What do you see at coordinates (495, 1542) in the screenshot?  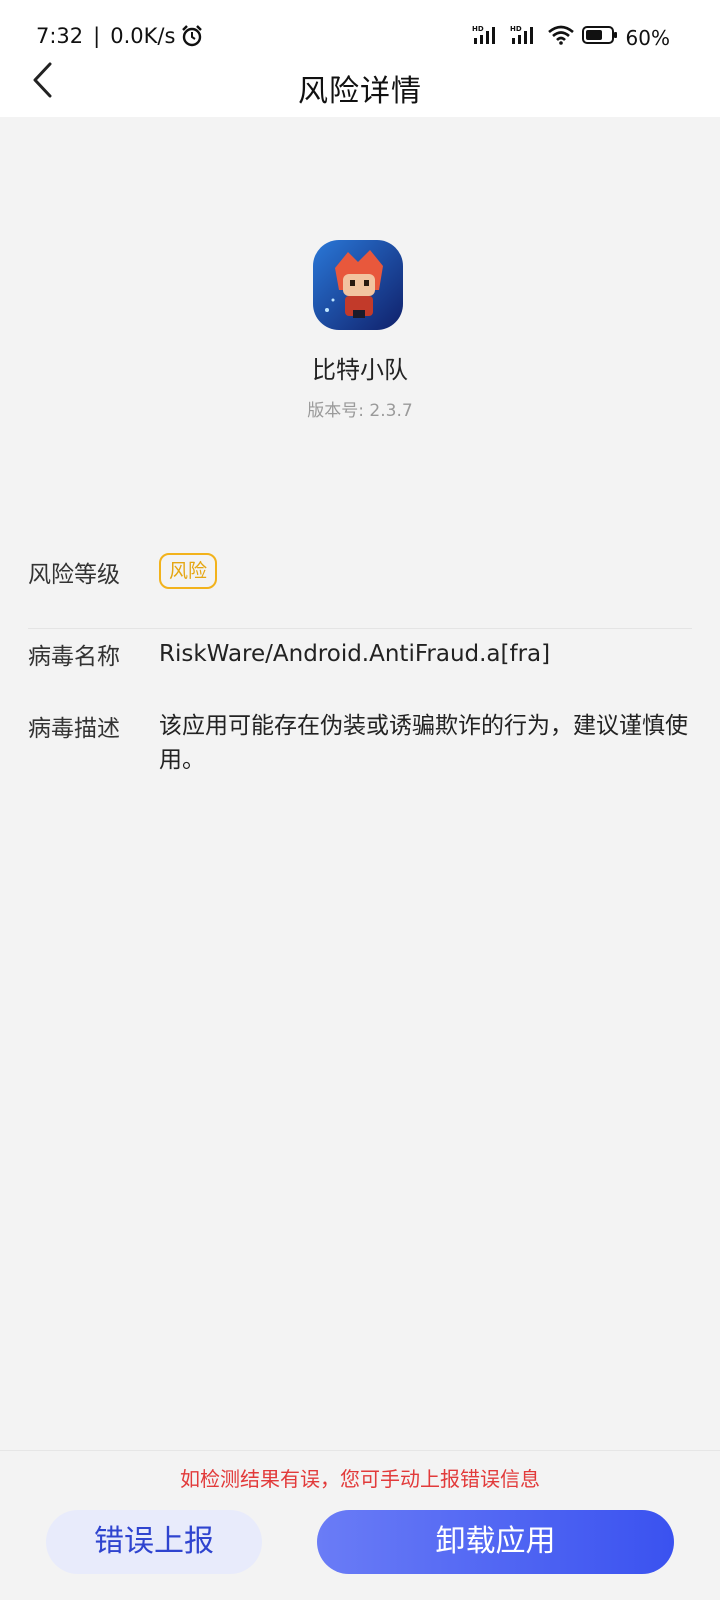 I see `uninstall-app-button: 卸载应用` at bounding box center [495, 1542].